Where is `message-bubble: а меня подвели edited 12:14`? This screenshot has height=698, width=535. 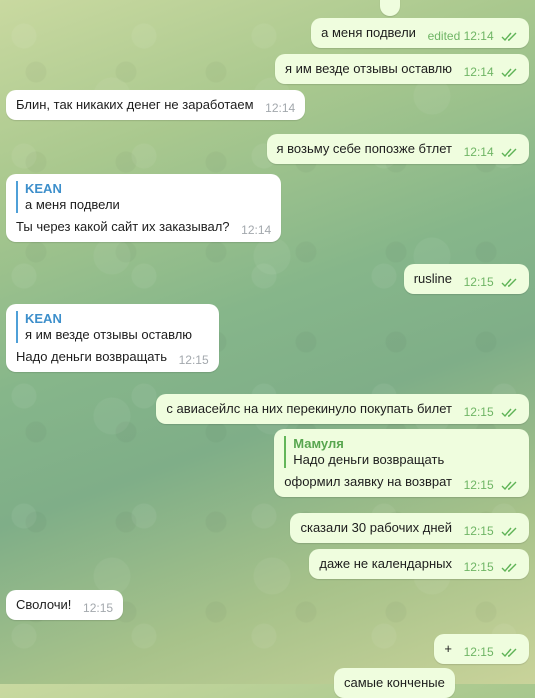
message-bubble: а меня подвели edited 12:14 is located at coordinates (420, 33).